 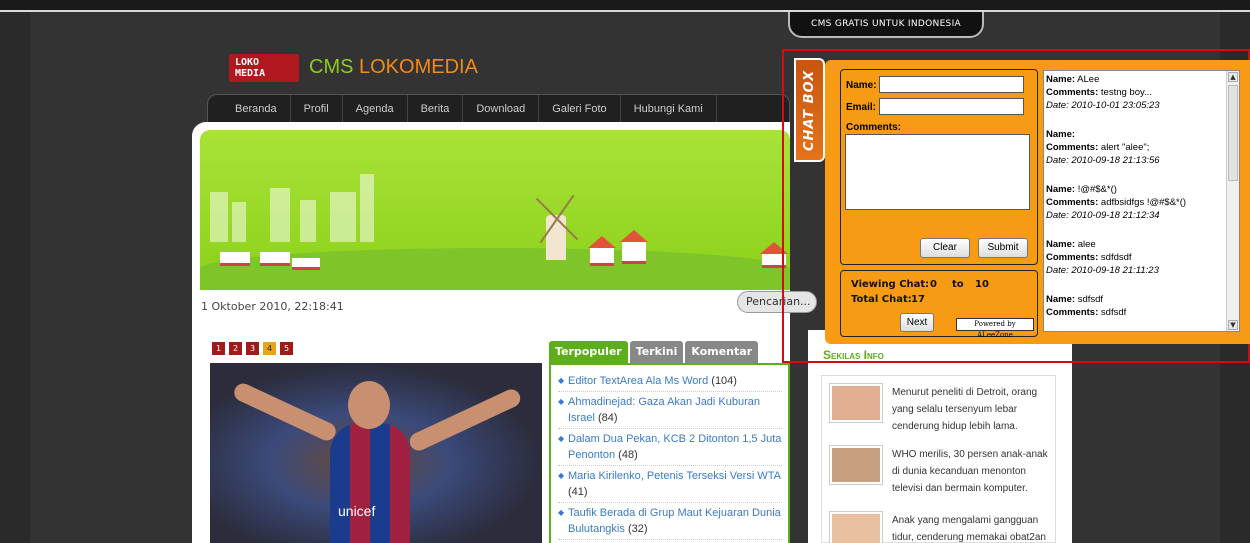 What do you see at coordinates (890, 284) in the screenshot?
I see `viewing-chat-label: Viewing Chat:` at bounding box center [890, 284].